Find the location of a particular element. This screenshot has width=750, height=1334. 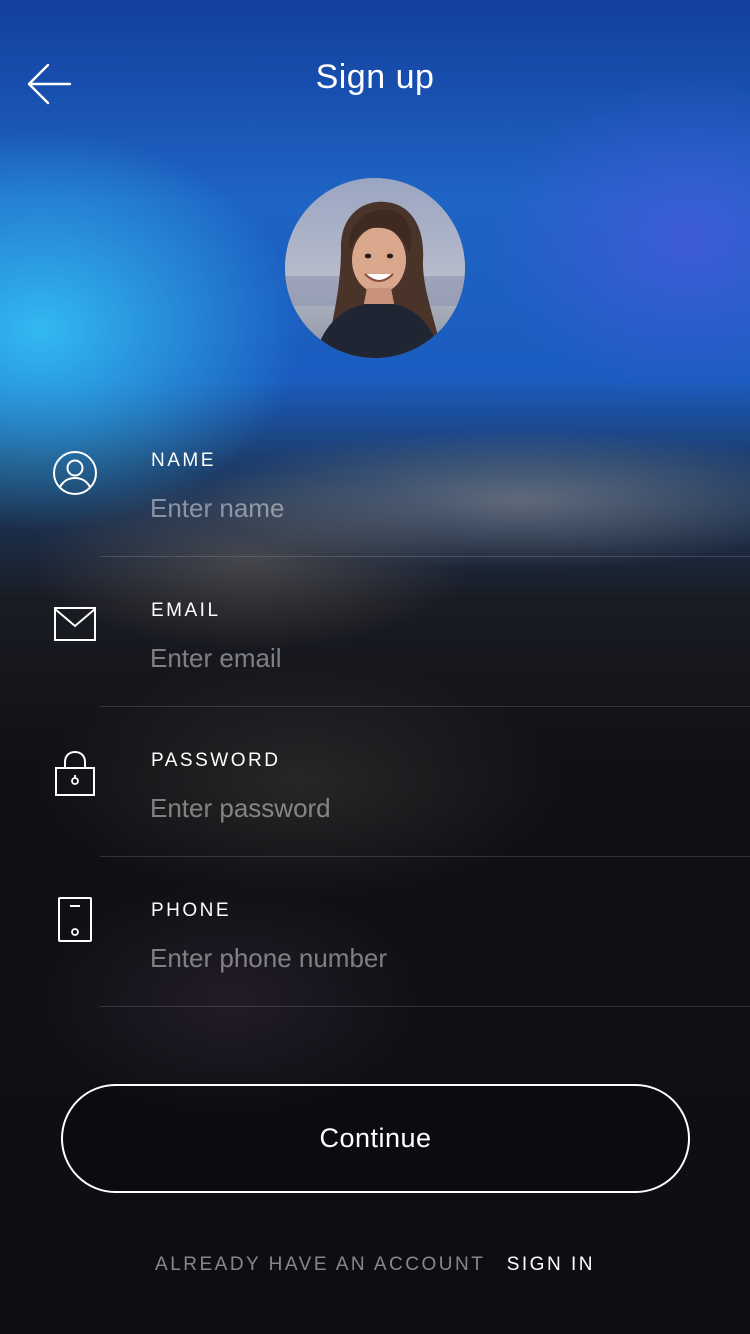

name-input is located at coordinates (420, 508).